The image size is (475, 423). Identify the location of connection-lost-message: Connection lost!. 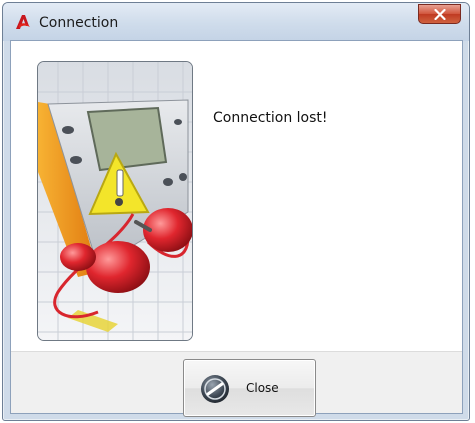
(270, 118).